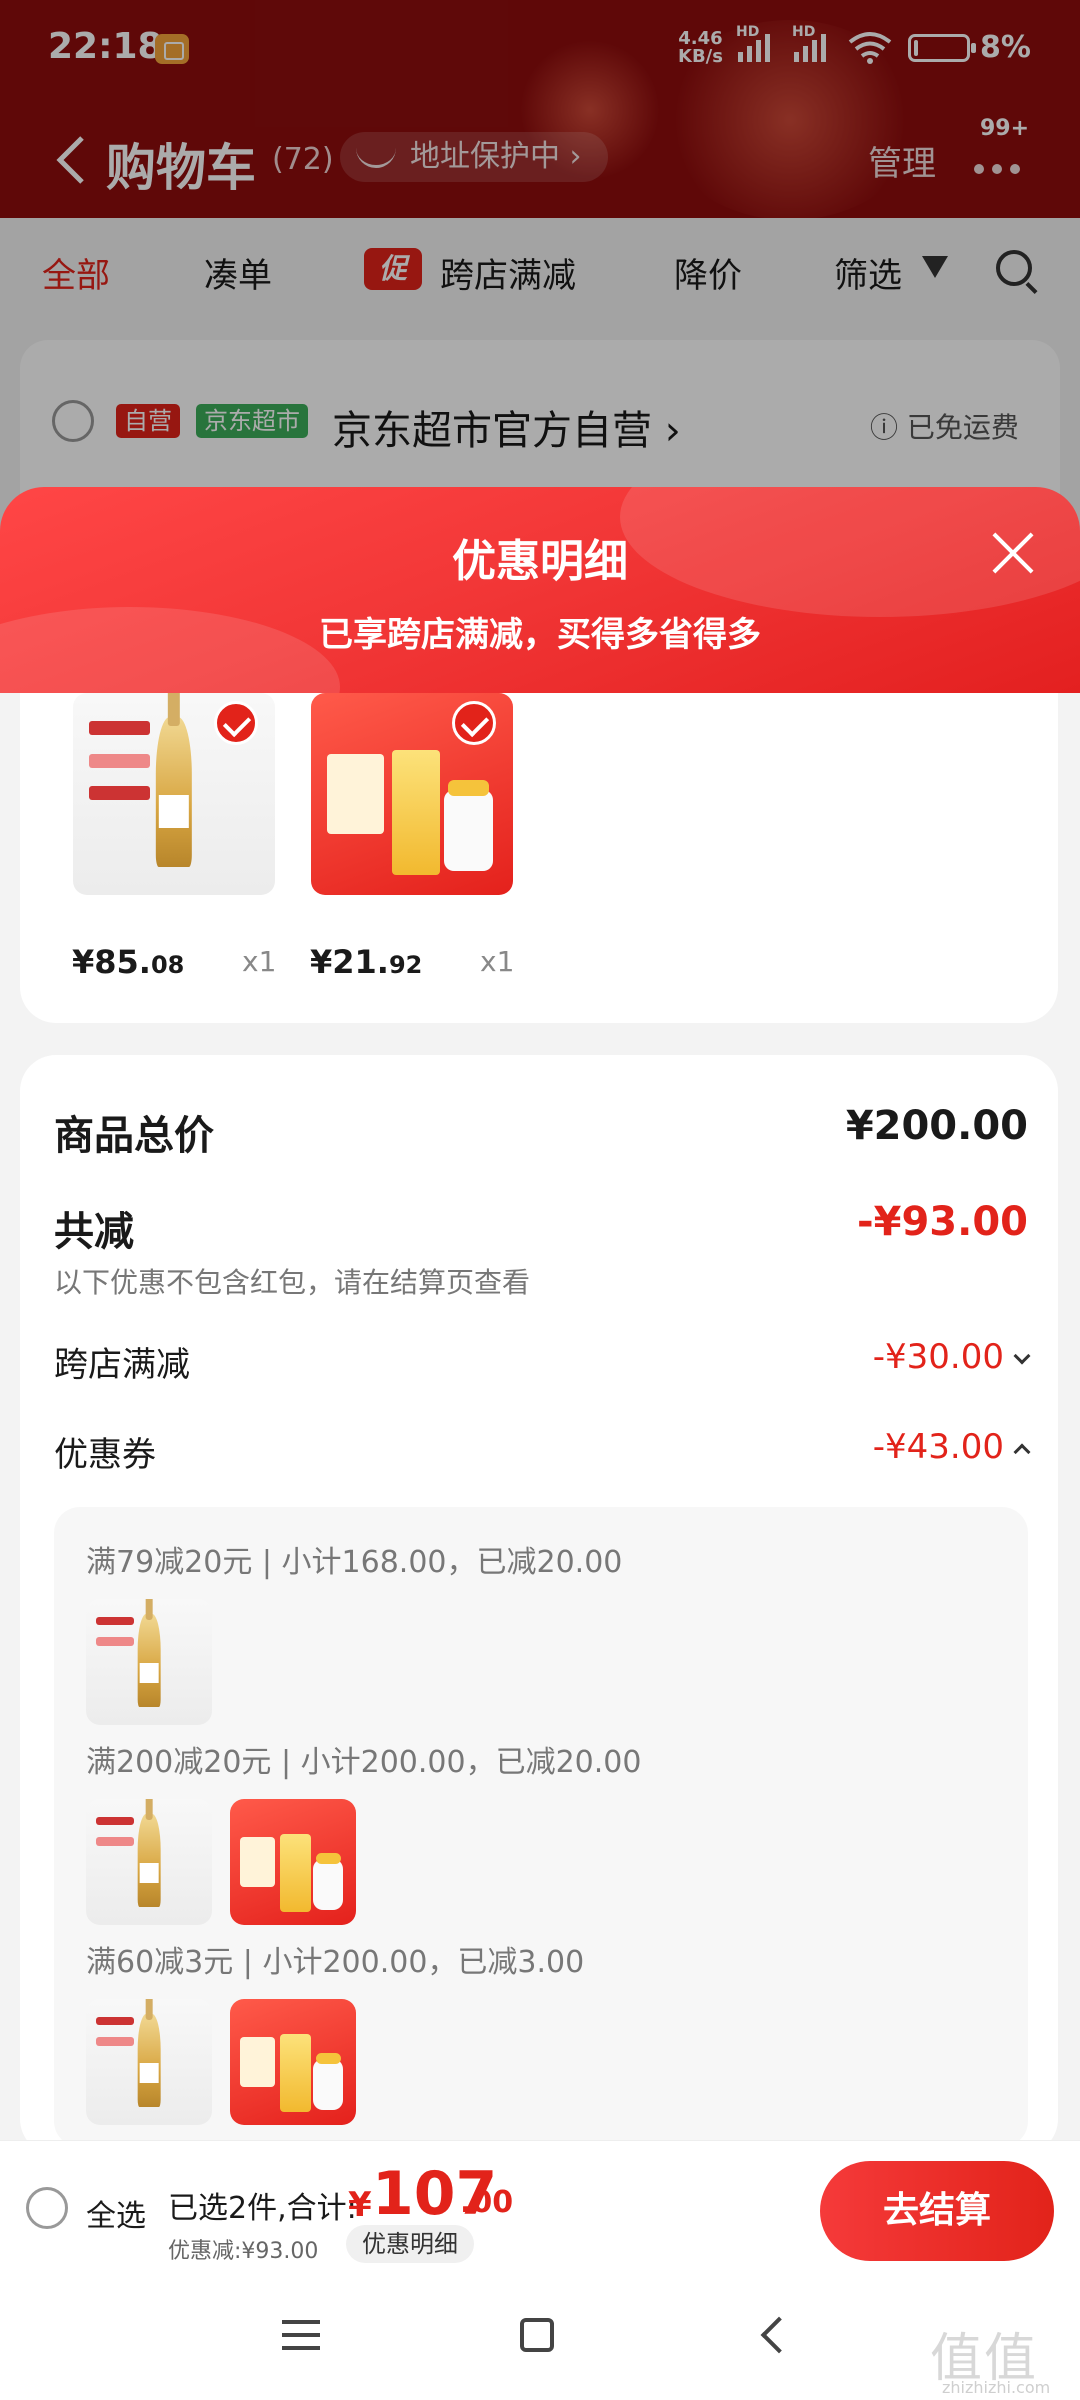  Describe the element at coordinates (366, 962) in the screenshot. I see `product-price: ¥21.92` at that location.